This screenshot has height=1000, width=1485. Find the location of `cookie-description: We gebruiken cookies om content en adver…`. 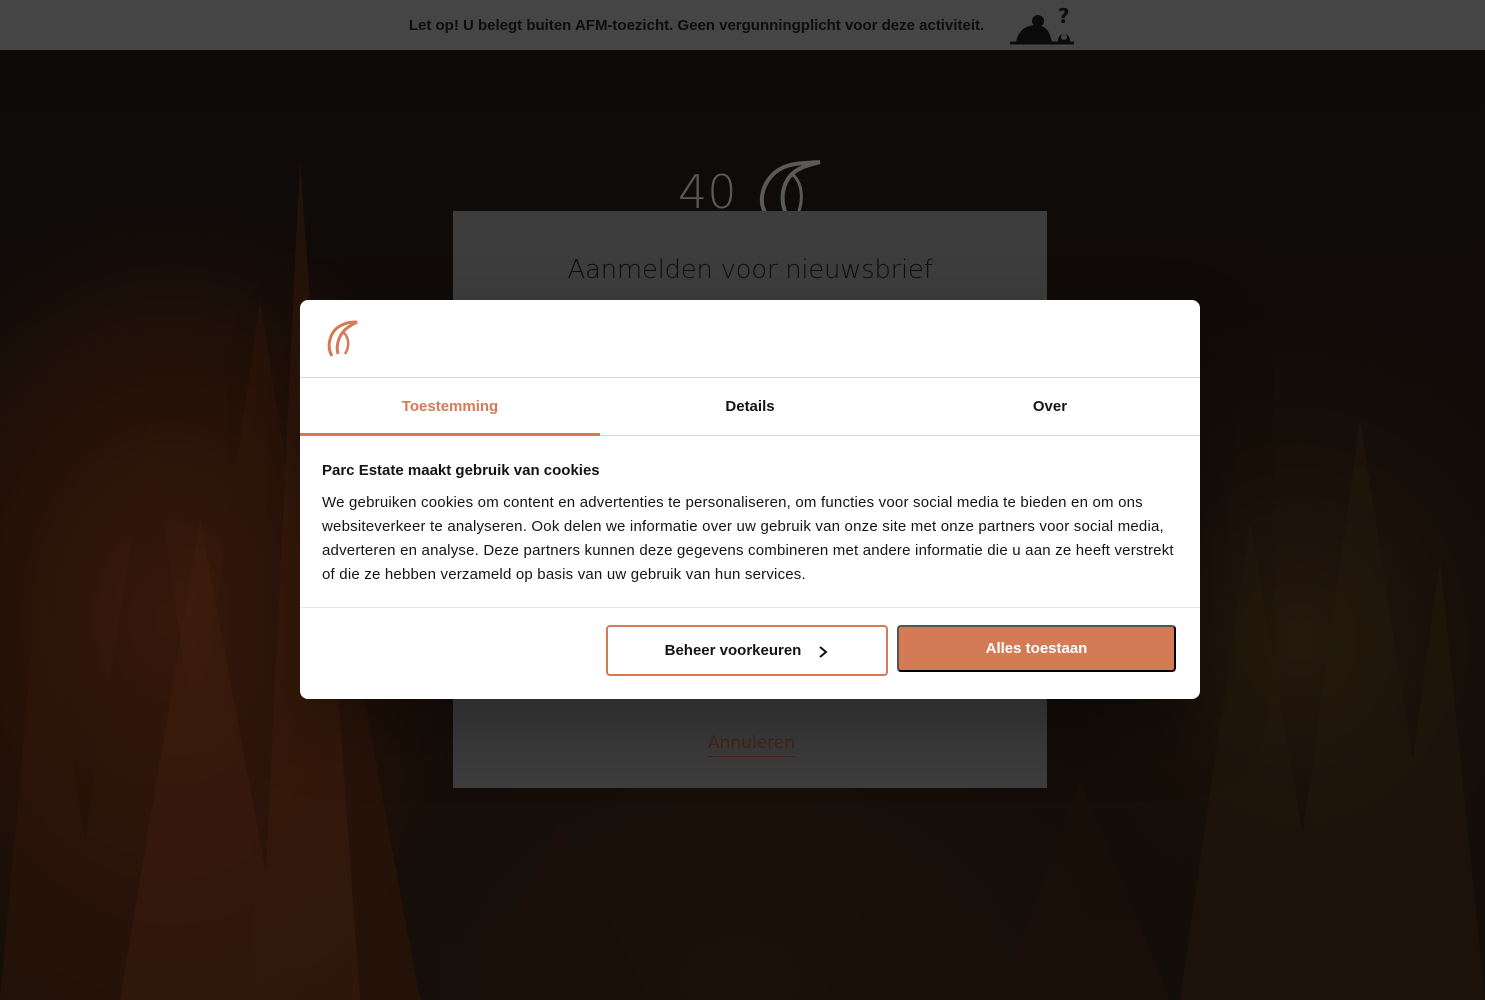

cookie-description: We gebruiken cookies om content en adver… is located at coordinates (748, 538).